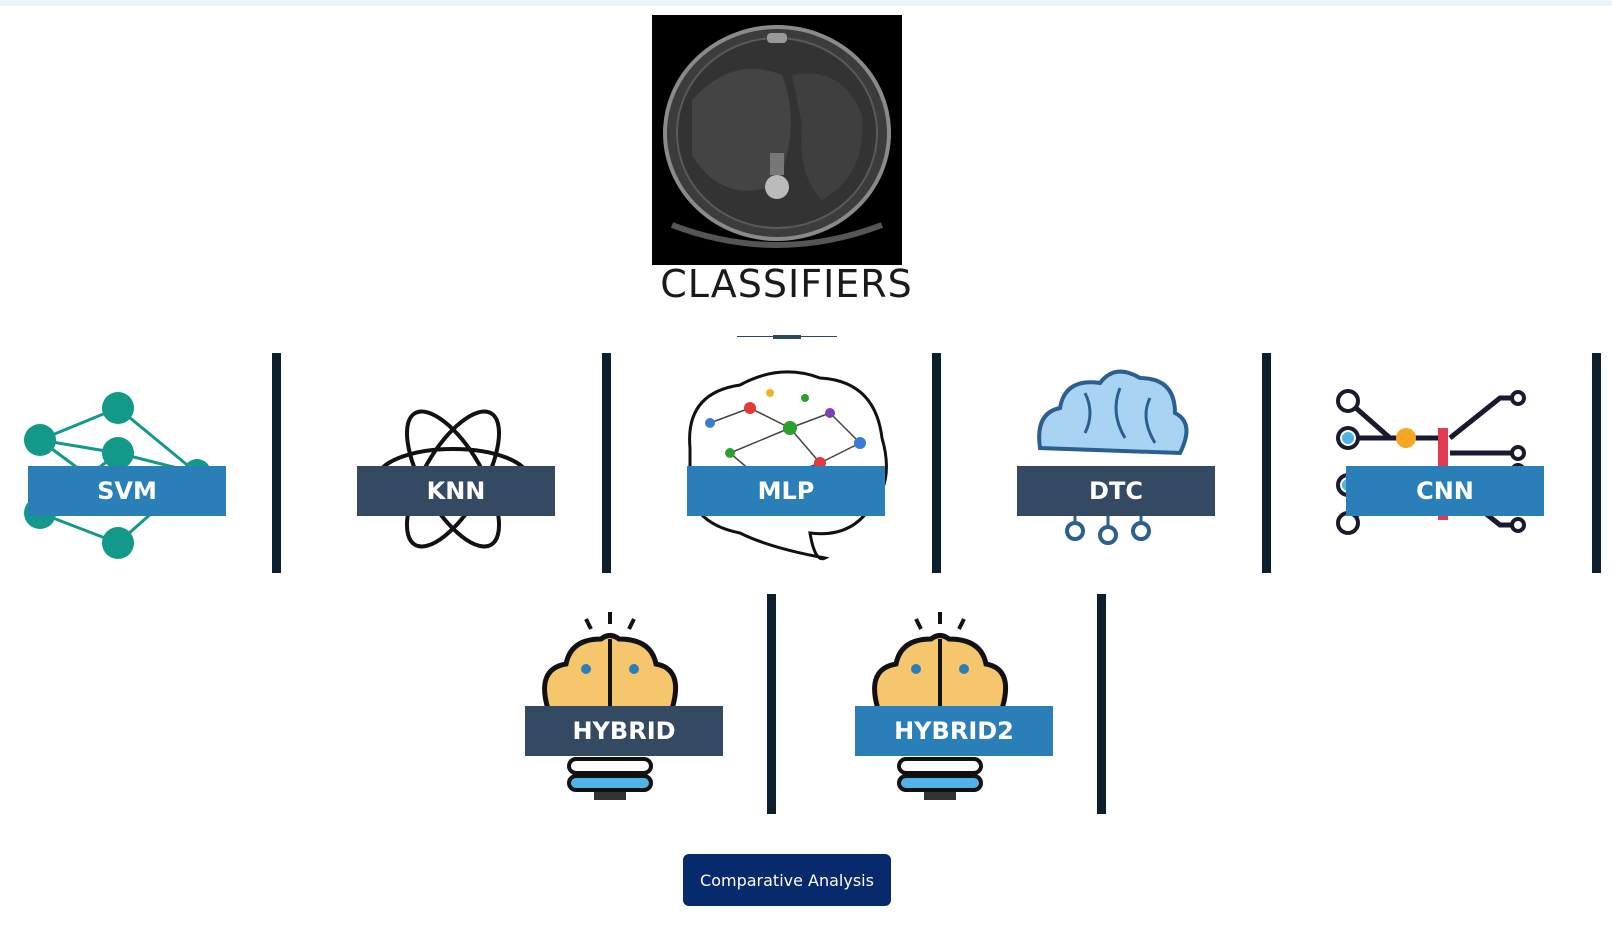 This screenshot has height=926, width=1612. Describe the element at coordinates (1445, 491) in the screenshot. I see `classifier-label: CNN` at that location.